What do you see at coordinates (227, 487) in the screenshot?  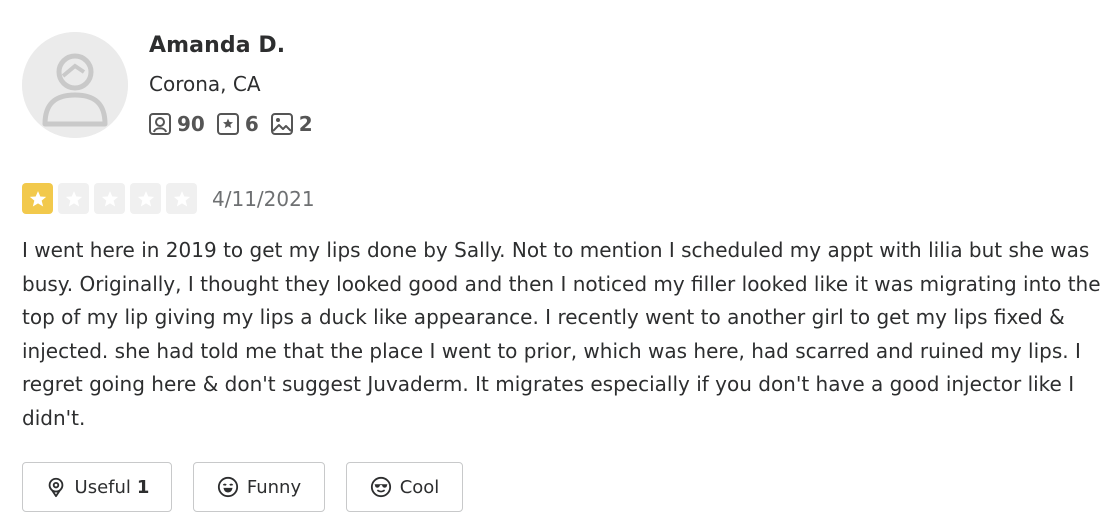 I see `laughing-face-icon` at bounding box center [227, 487].